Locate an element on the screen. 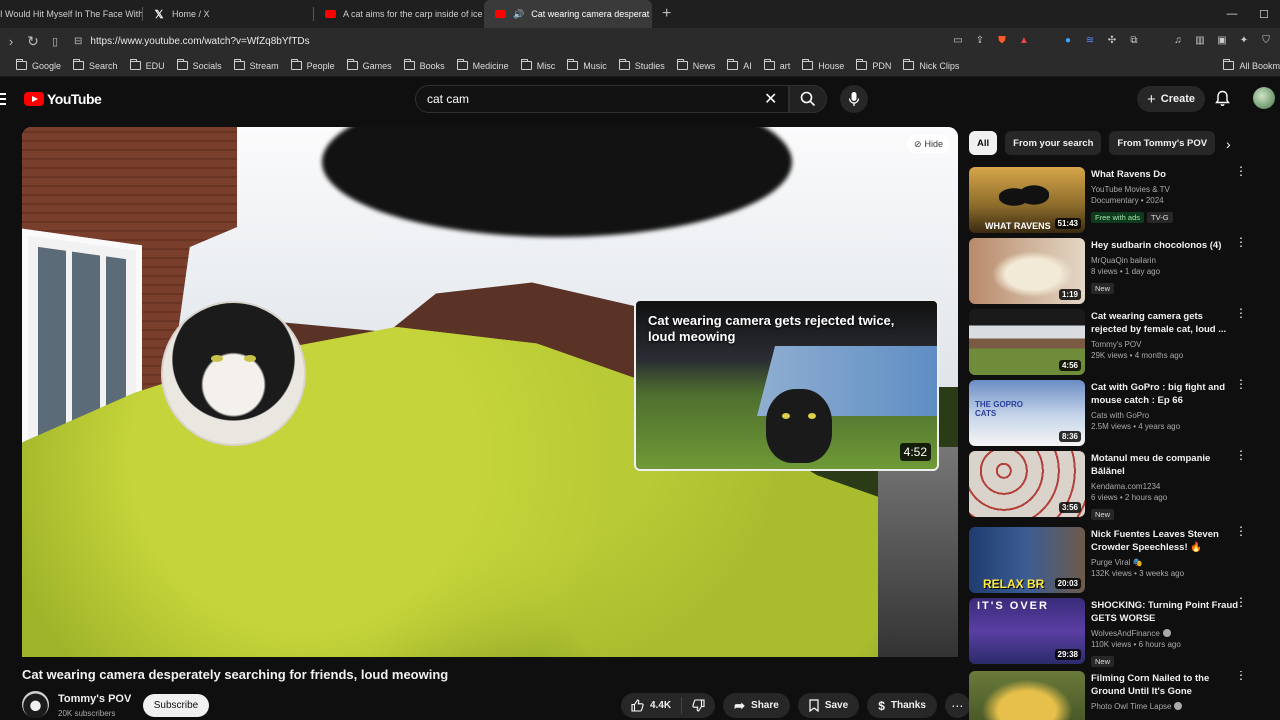 Image resolution: width=1280 pixels, height=720 pixels. menu-icon is located at coordinates (3, 100).